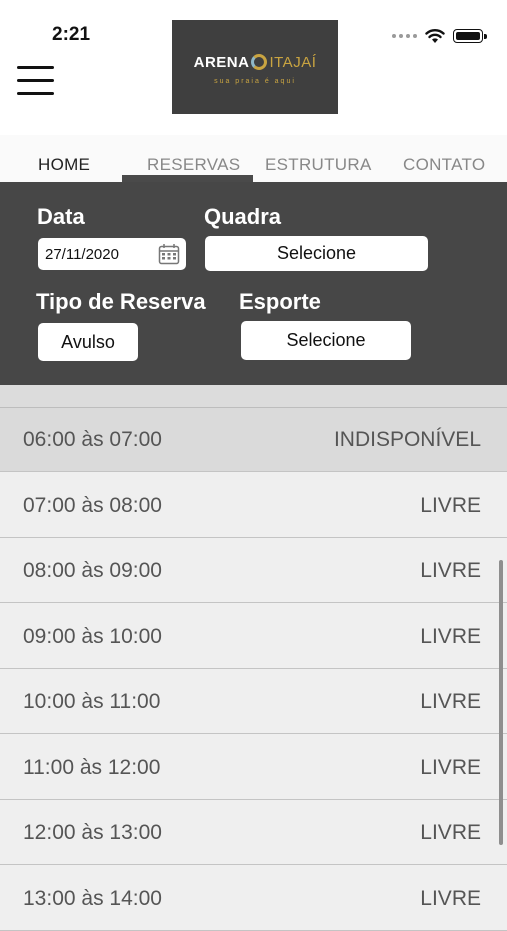  I want to click on time-slot-row: 11:00 às 12:00 LIVRE, so click(253, 768).